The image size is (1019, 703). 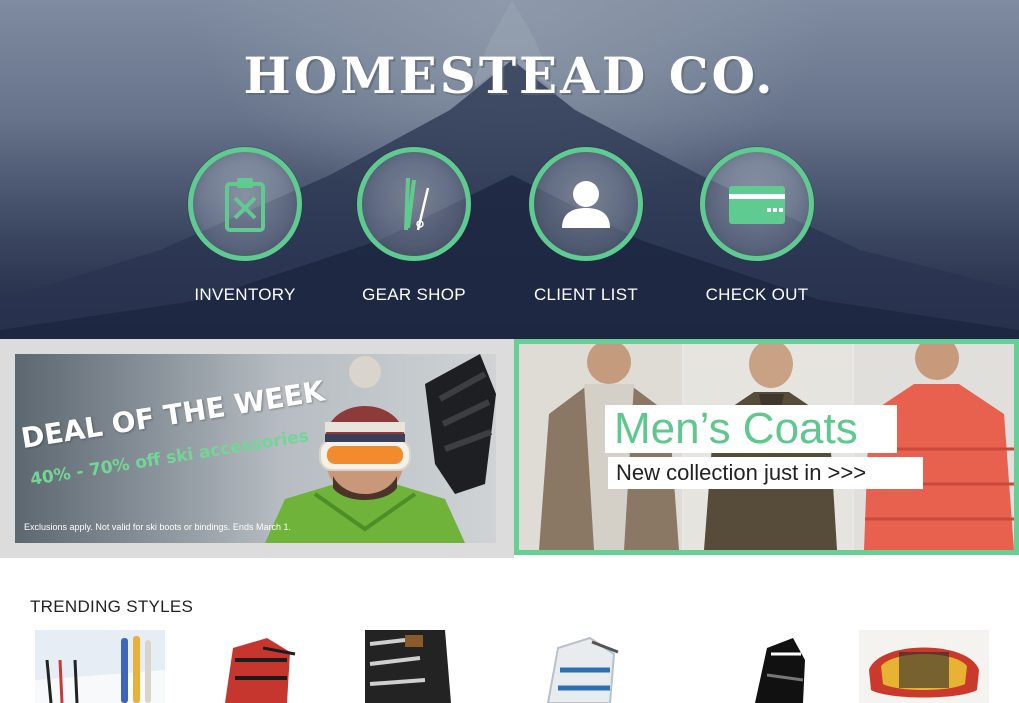 I want to click on coats-subtitle: New collection just in >>>, so click(x=741, y=473).